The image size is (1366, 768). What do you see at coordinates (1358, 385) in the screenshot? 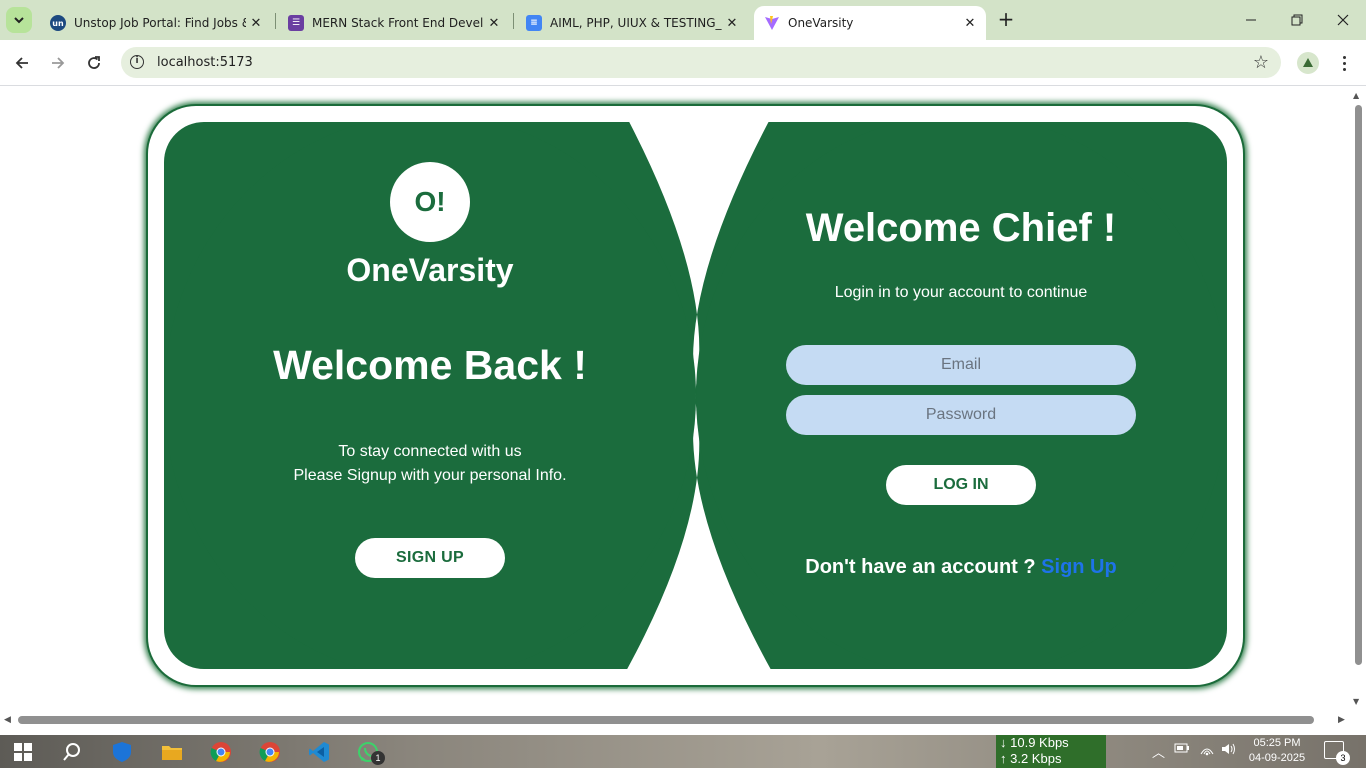
I see `vertical-scroll-thumb` at bounding box center [1358, 385].